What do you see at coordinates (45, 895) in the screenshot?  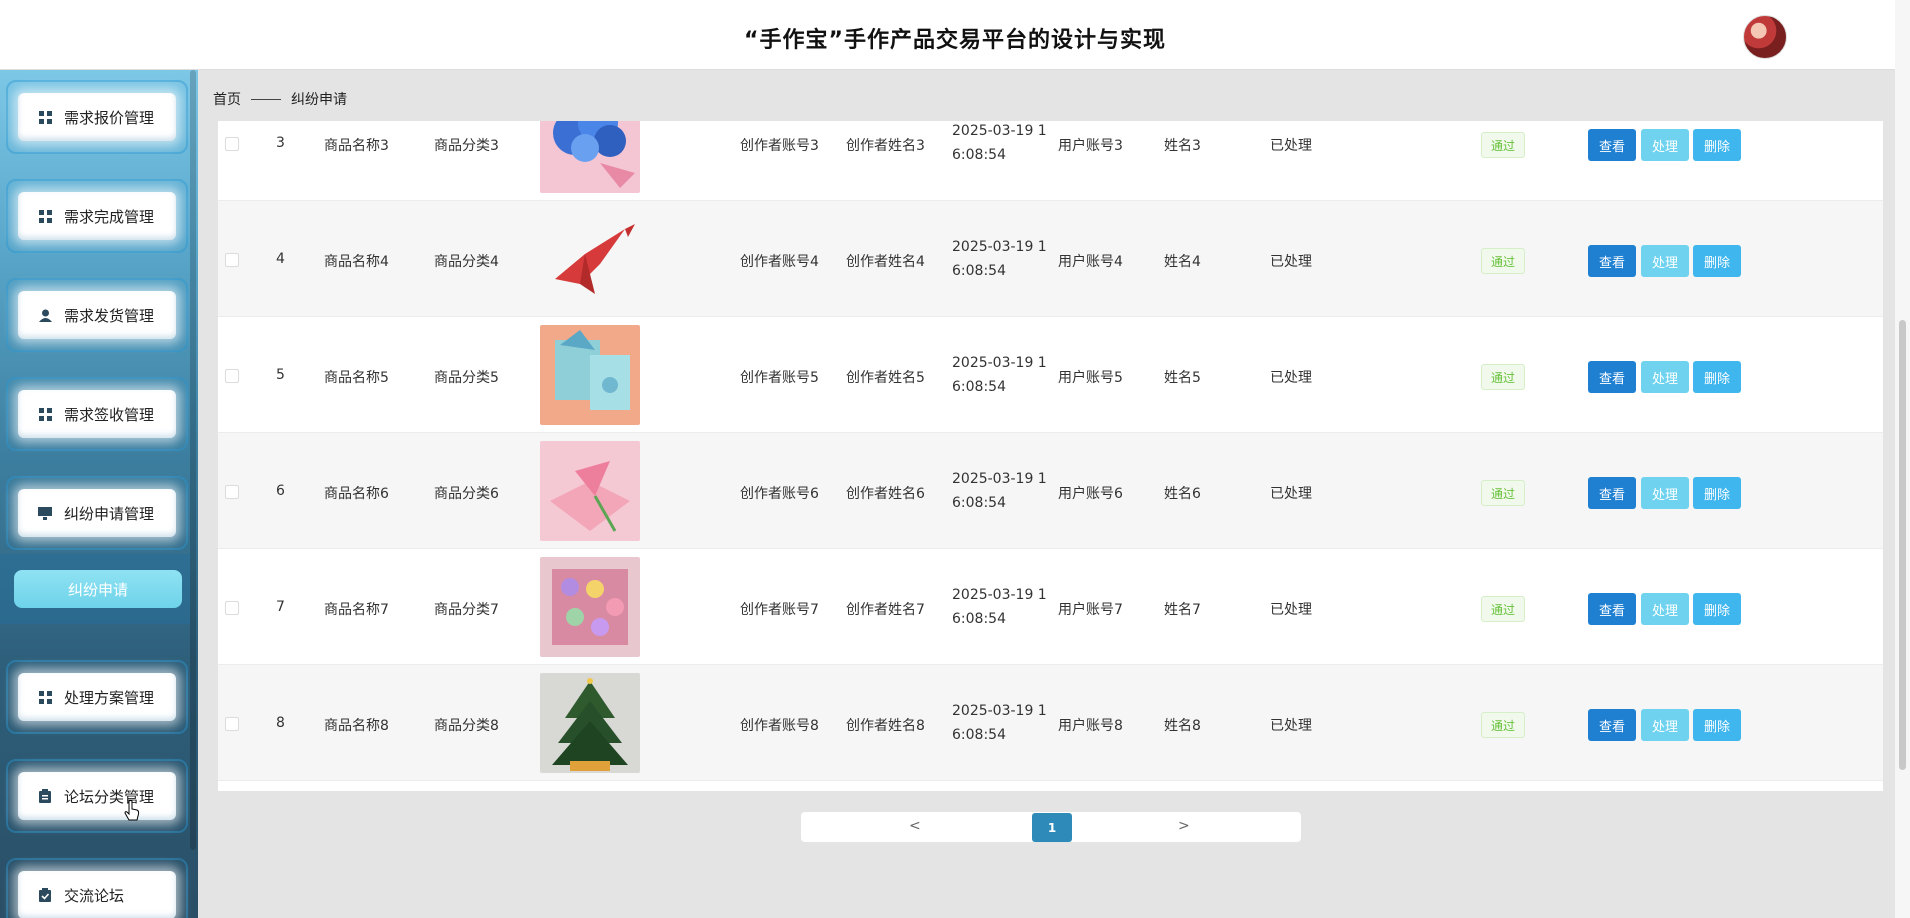 I see `clipboard-check-icon` at bounding box center [45, 895].